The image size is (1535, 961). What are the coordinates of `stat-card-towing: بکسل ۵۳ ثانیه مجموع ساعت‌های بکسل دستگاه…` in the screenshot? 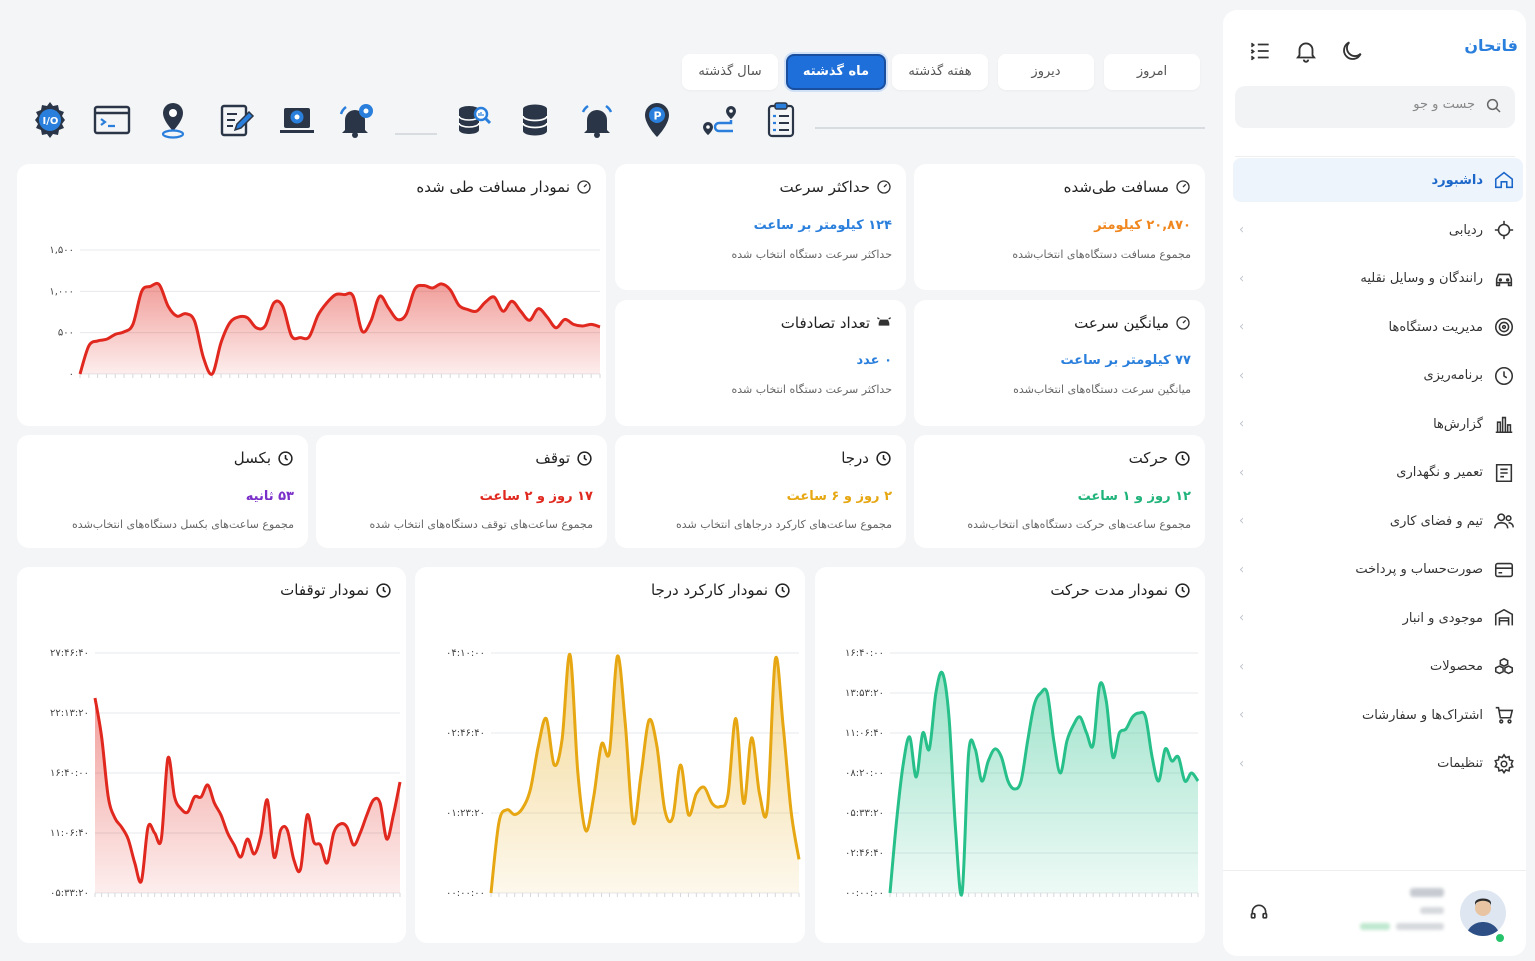 It's located at (162, 491).